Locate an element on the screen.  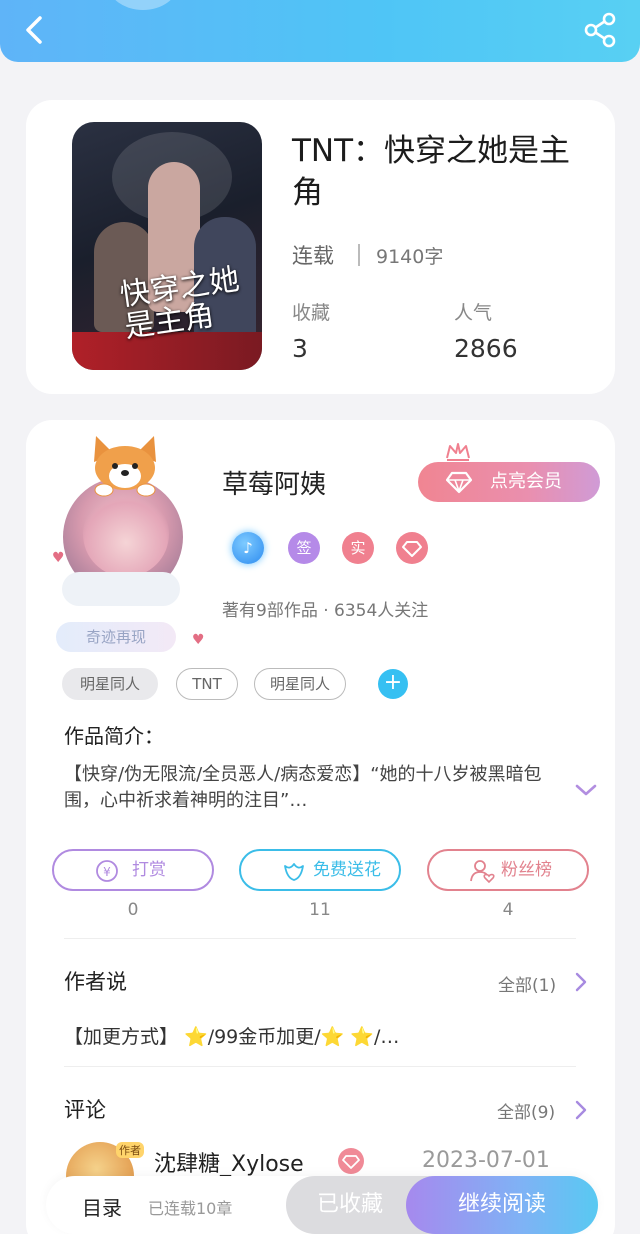
activate-vip-button: 点亮会员 is located at coordinates (509, 482).